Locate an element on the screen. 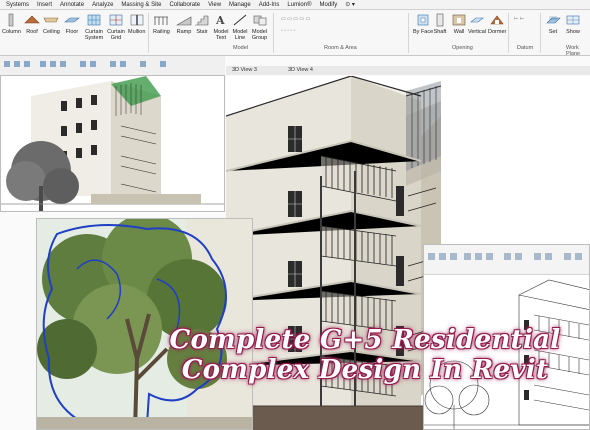 The height and width of the screenshot is (430, 590). mini-ribbon-icons is located at coordinates (505, 256).